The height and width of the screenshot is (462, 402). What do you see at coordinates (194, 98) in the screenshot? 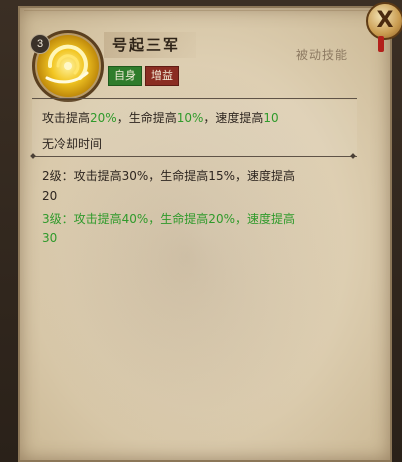
I see `effect-top-divider` at bounding box center [194, 98].